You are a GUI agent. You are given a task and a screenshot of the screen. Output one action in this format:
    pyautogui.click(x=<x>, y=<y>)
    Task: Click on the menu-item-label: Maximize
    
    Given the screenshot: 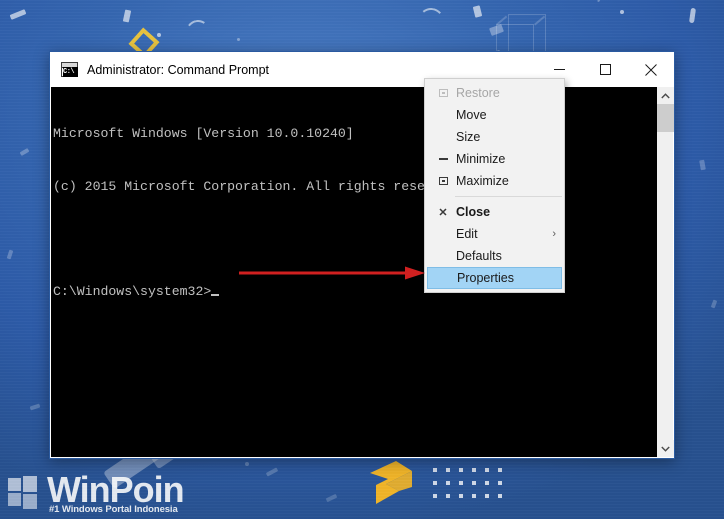 What is the action you would take?
    pyautogui.click(x=482, y=181)
    